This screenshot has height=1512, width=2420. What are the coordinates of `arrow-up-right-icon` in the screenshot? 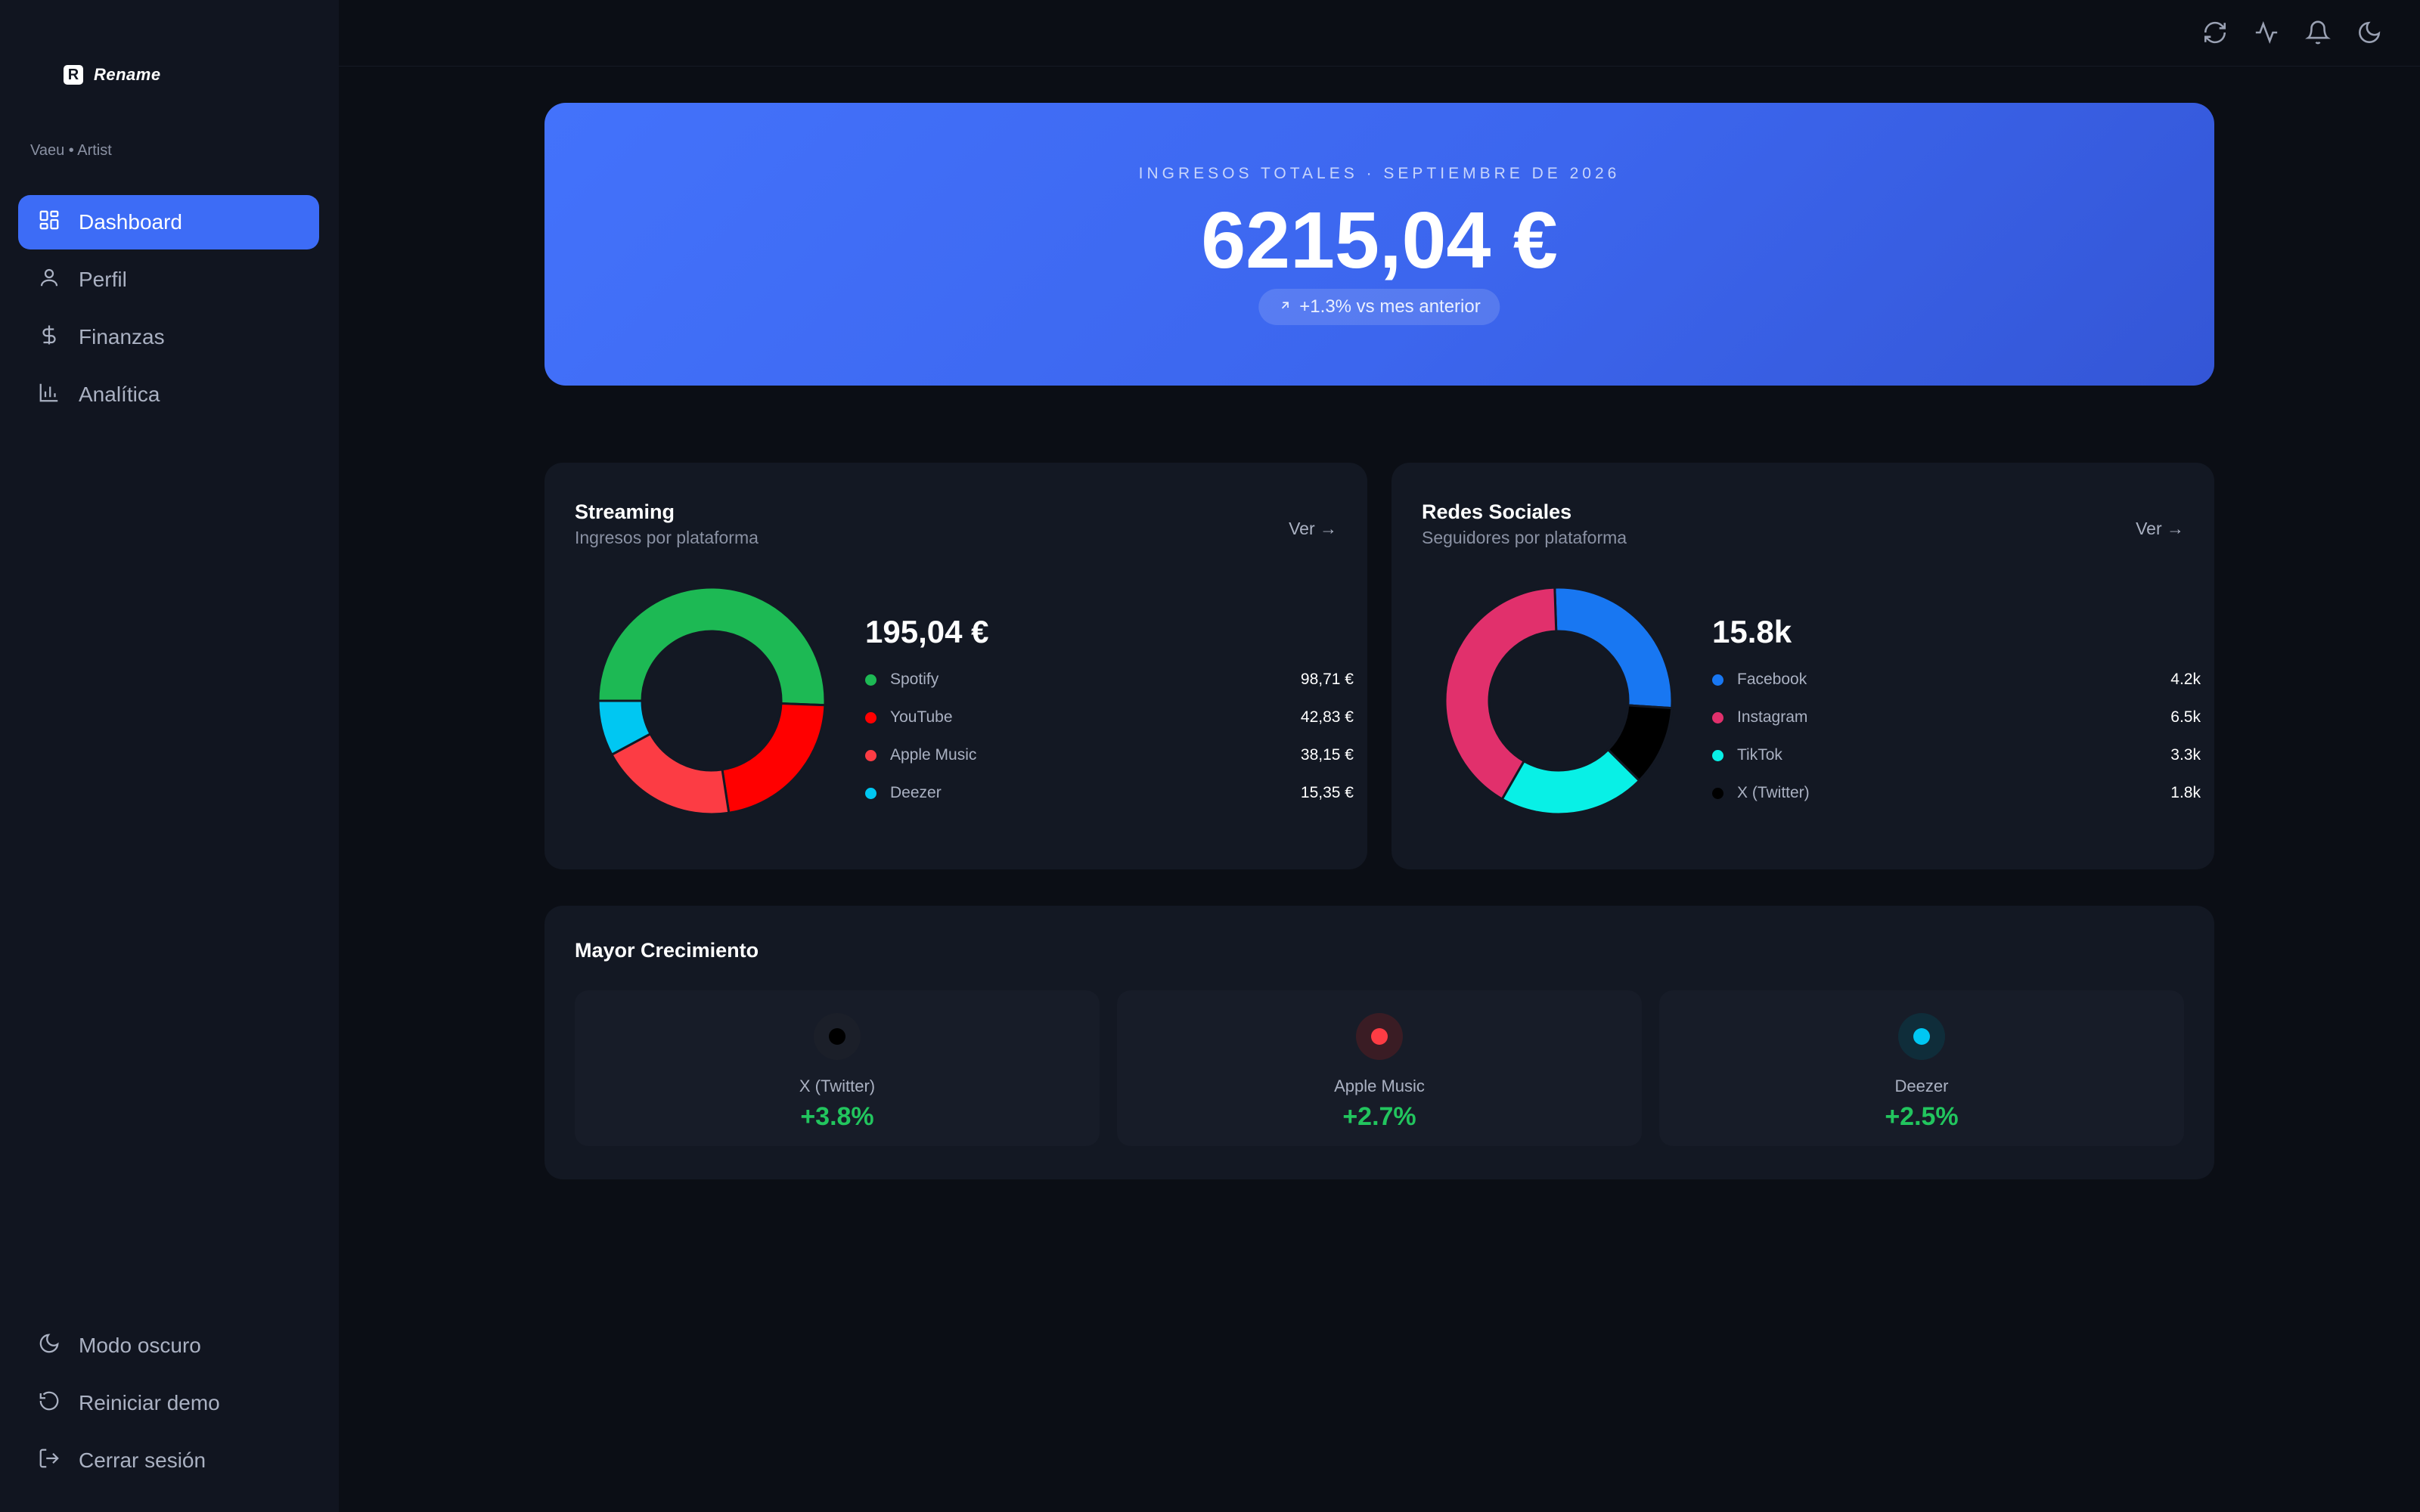 It's located at (1285, 307).